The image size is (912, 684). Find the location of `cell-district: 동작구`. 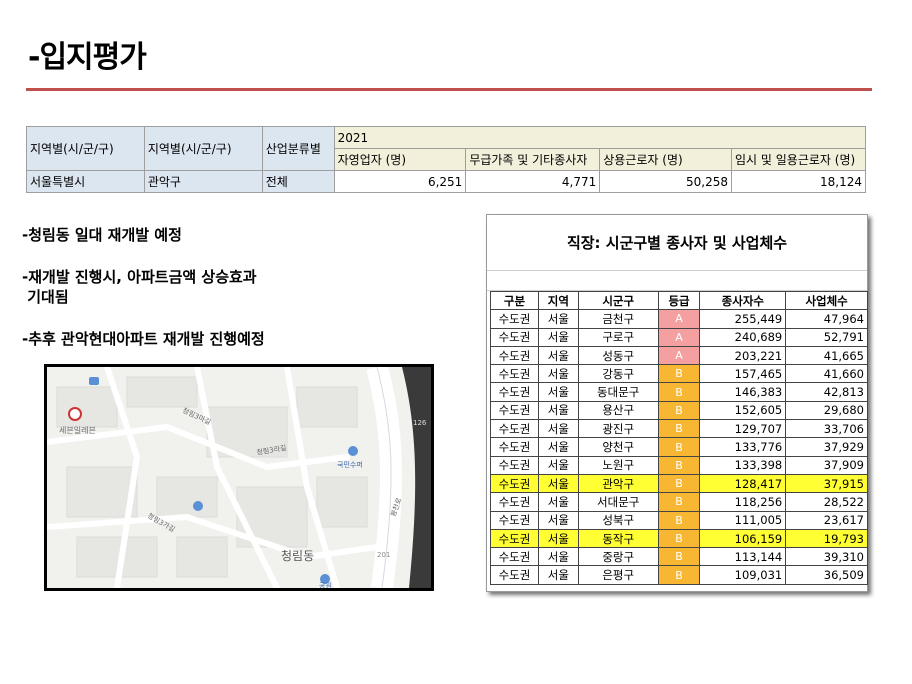

cell-district: 동작구 is located at coordinates (618, 538).